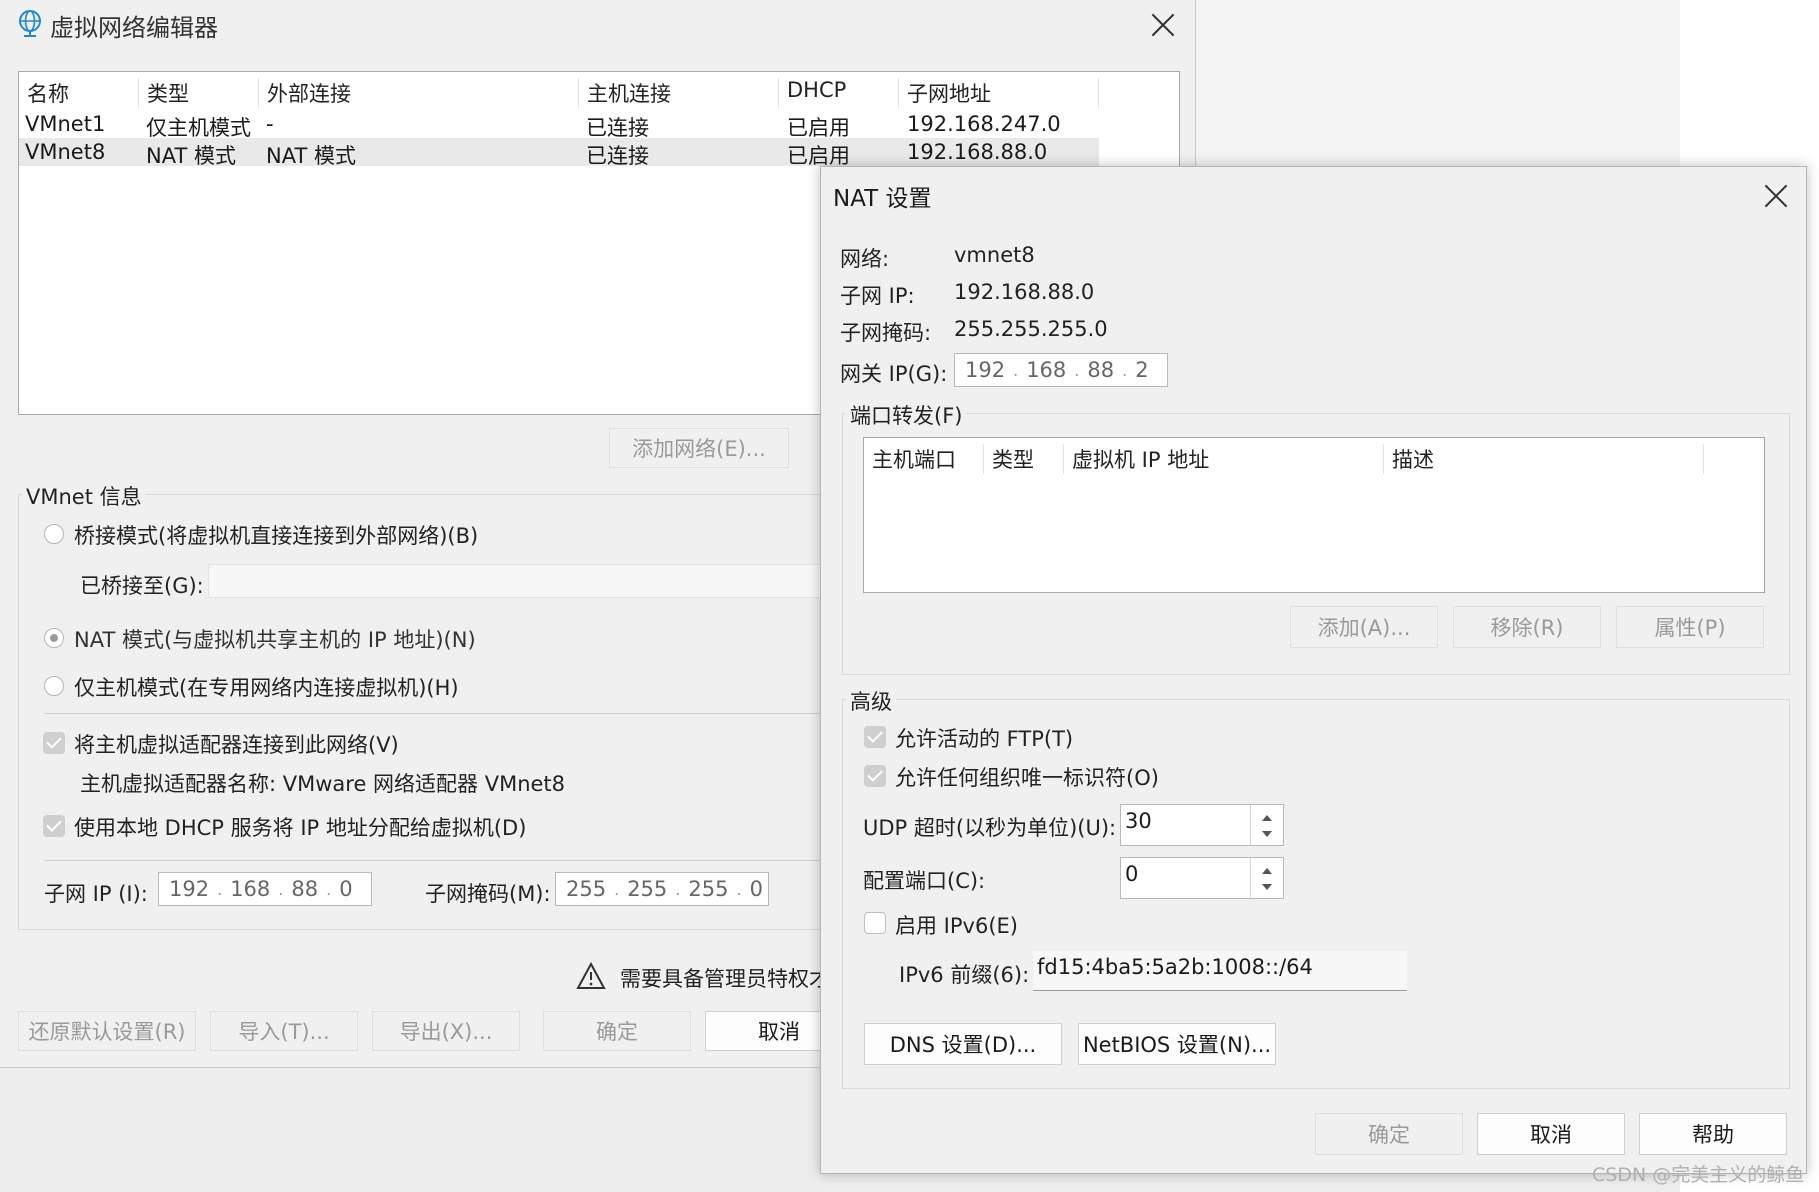 This screenshot has height=1192, width=1819. What do you see at coordinates (1698, 1175) in the screenshot?
I see `watermark-text: CSDN @完美主义的鲸鱼` at bounding box center [1698, 1175].